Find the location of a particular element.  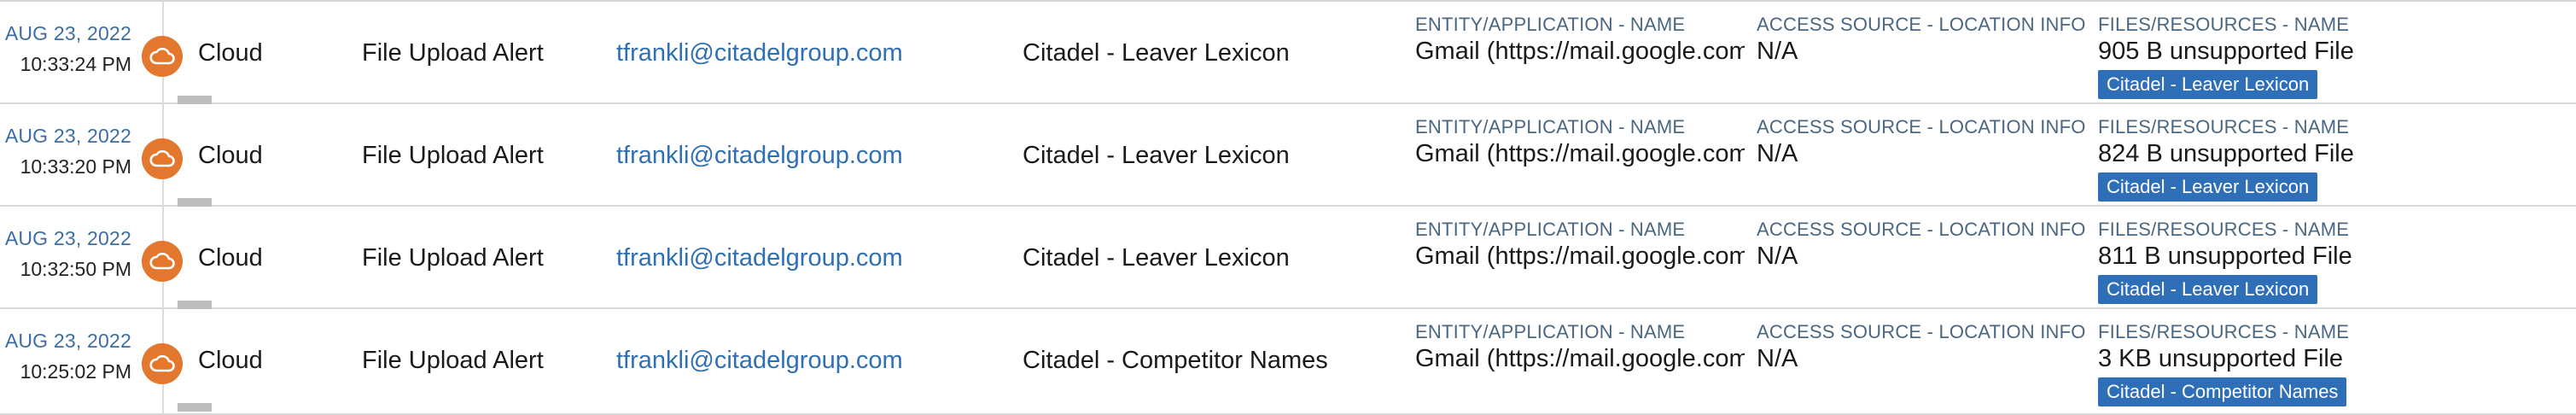

files-field-value: 824 B unsupported File is located at coordinates (2226, 153).